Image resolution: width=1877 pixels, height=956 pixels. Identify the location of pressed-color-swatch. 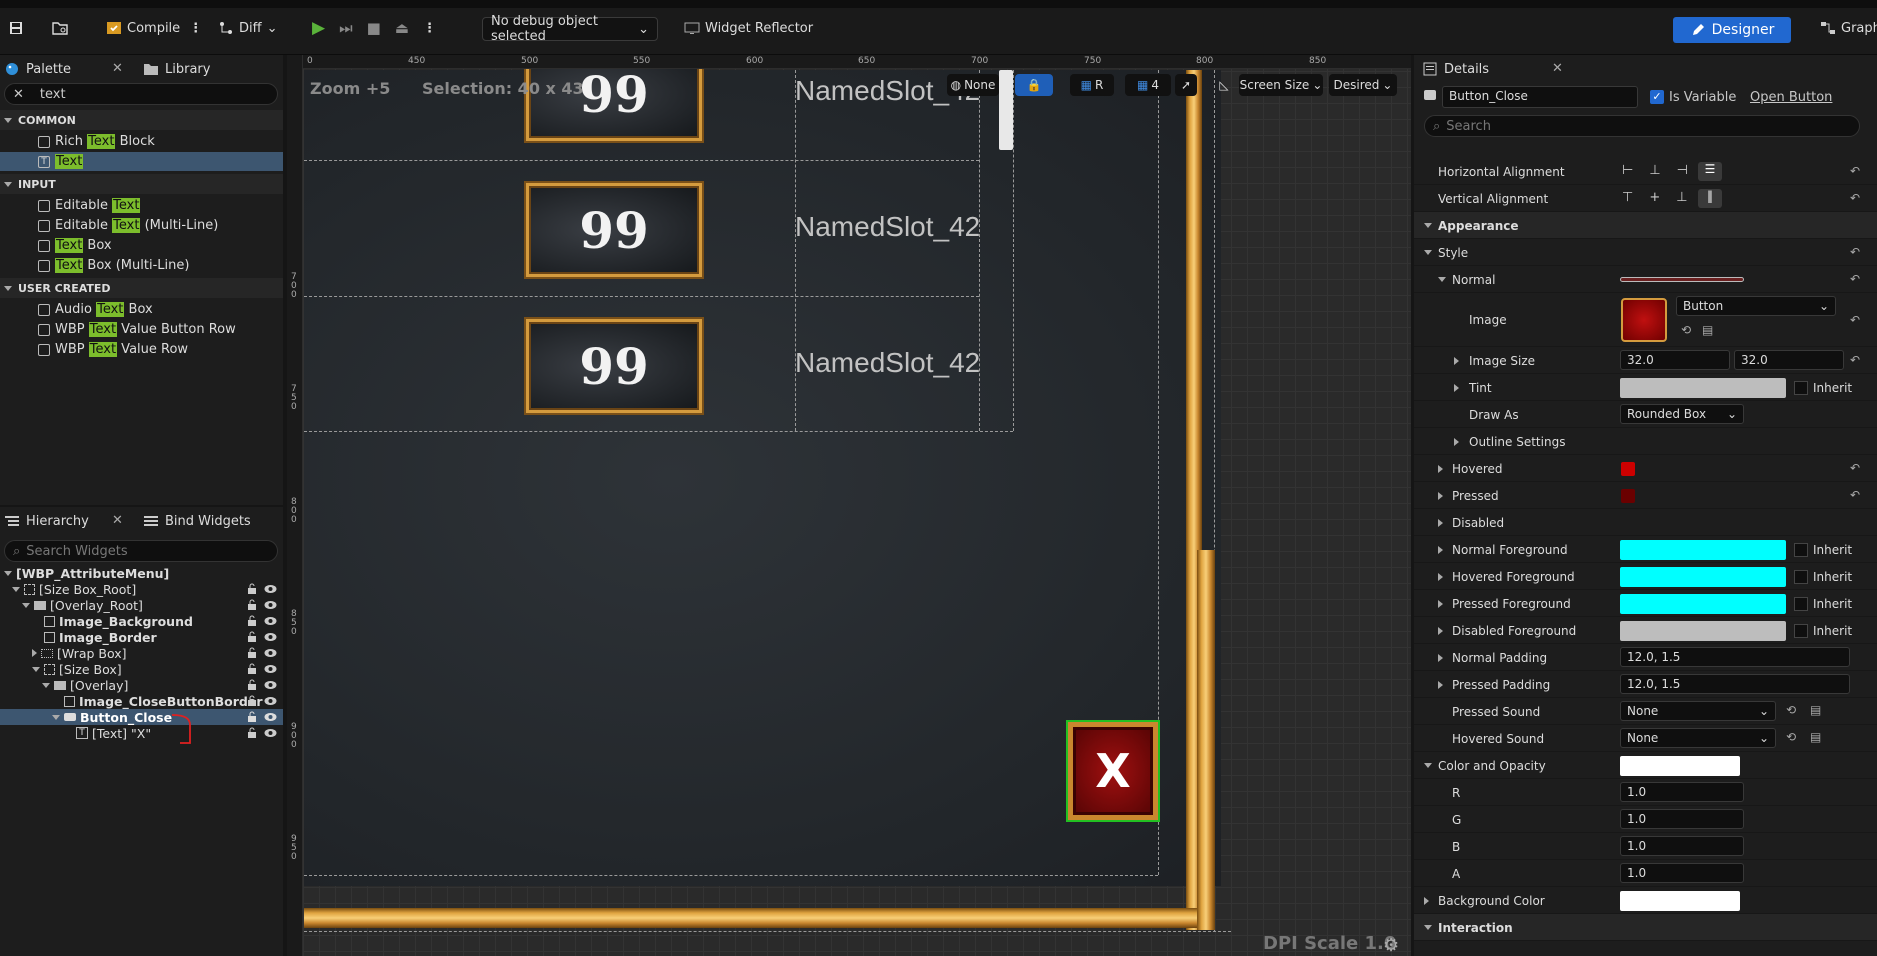
(1628, 496).